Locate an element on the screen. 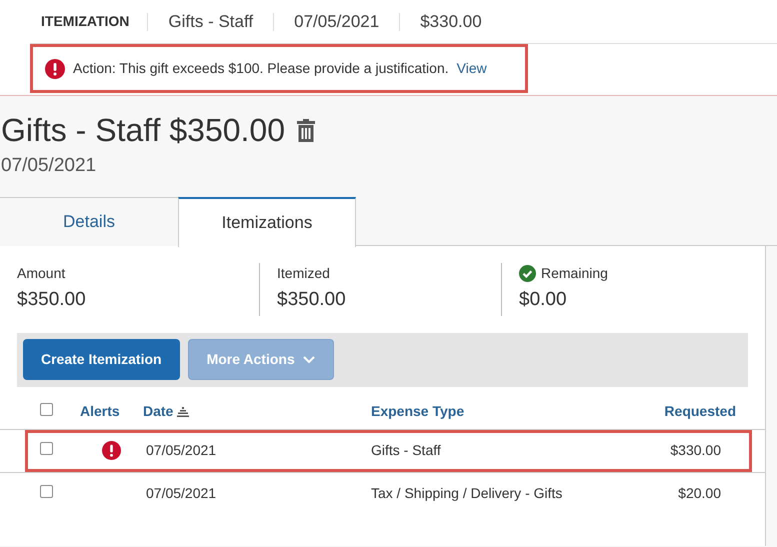 The height and width of the screenshot is (547, 777). summary-value: $0.00 is located at coordinates (543, 300).